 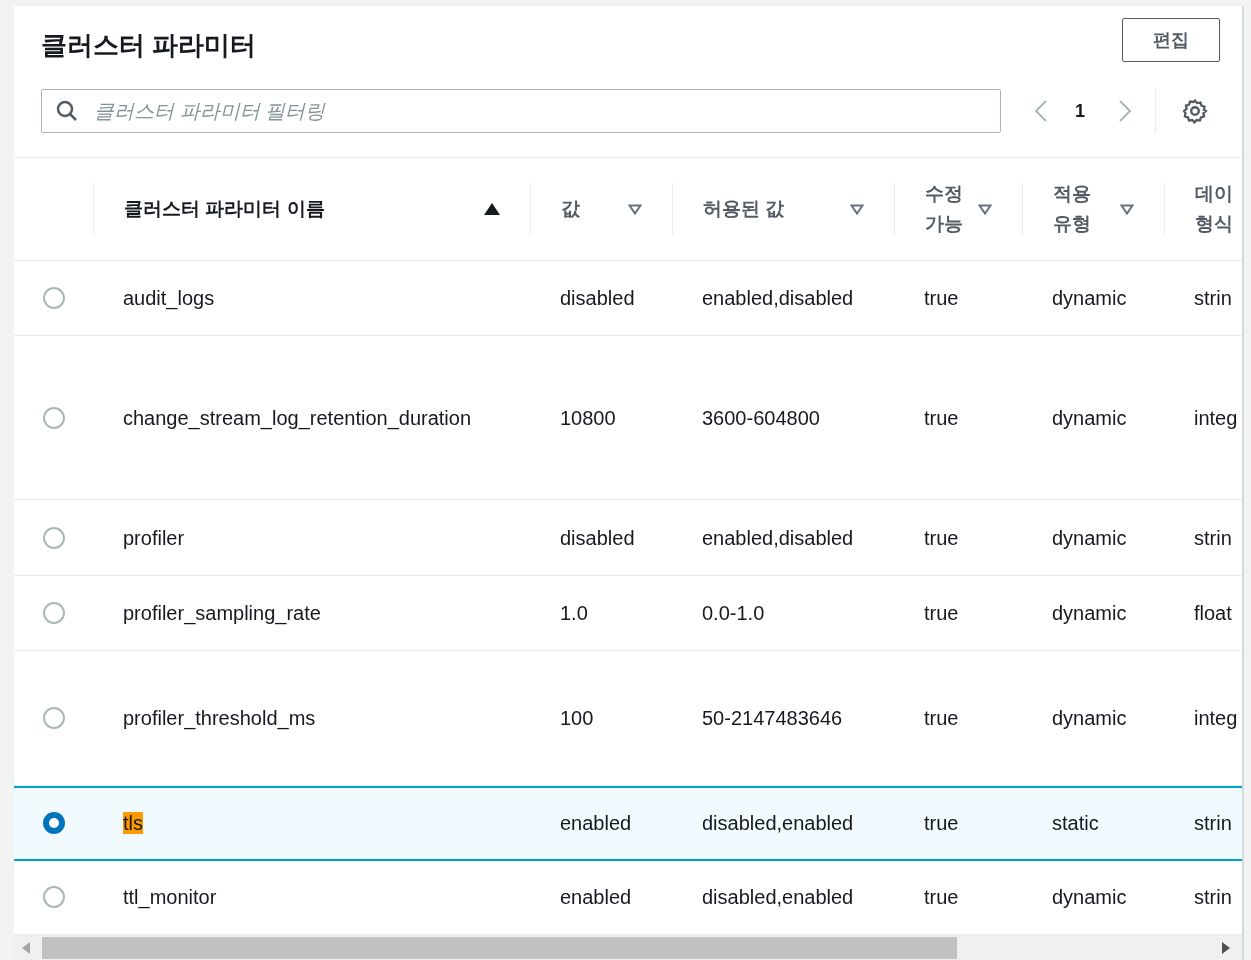 I want to click on settings-button, so click(x=1195, y=111).